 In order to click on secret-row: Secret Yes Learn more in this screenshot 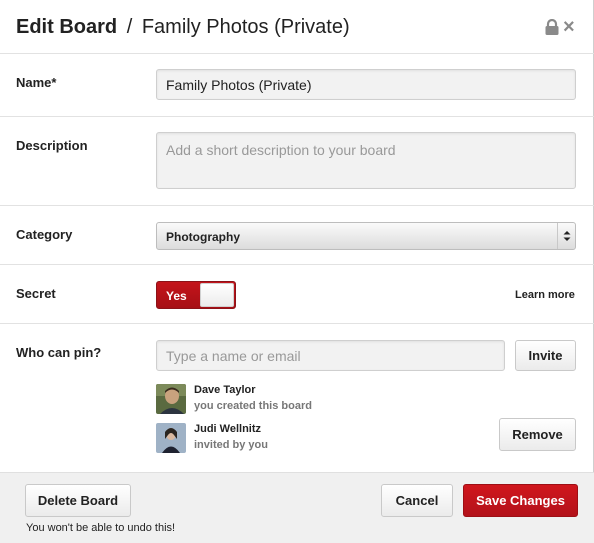, I will do `click(297, 294)`.